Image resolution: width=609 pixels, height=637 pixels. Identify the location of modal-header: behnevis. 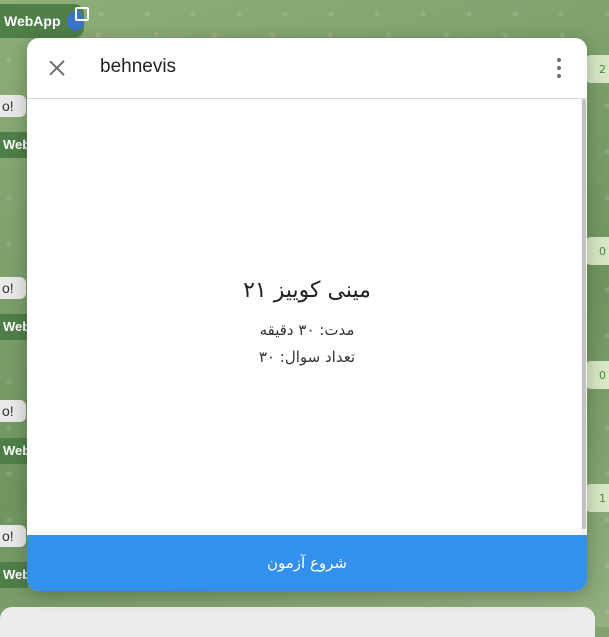
(307, 68).